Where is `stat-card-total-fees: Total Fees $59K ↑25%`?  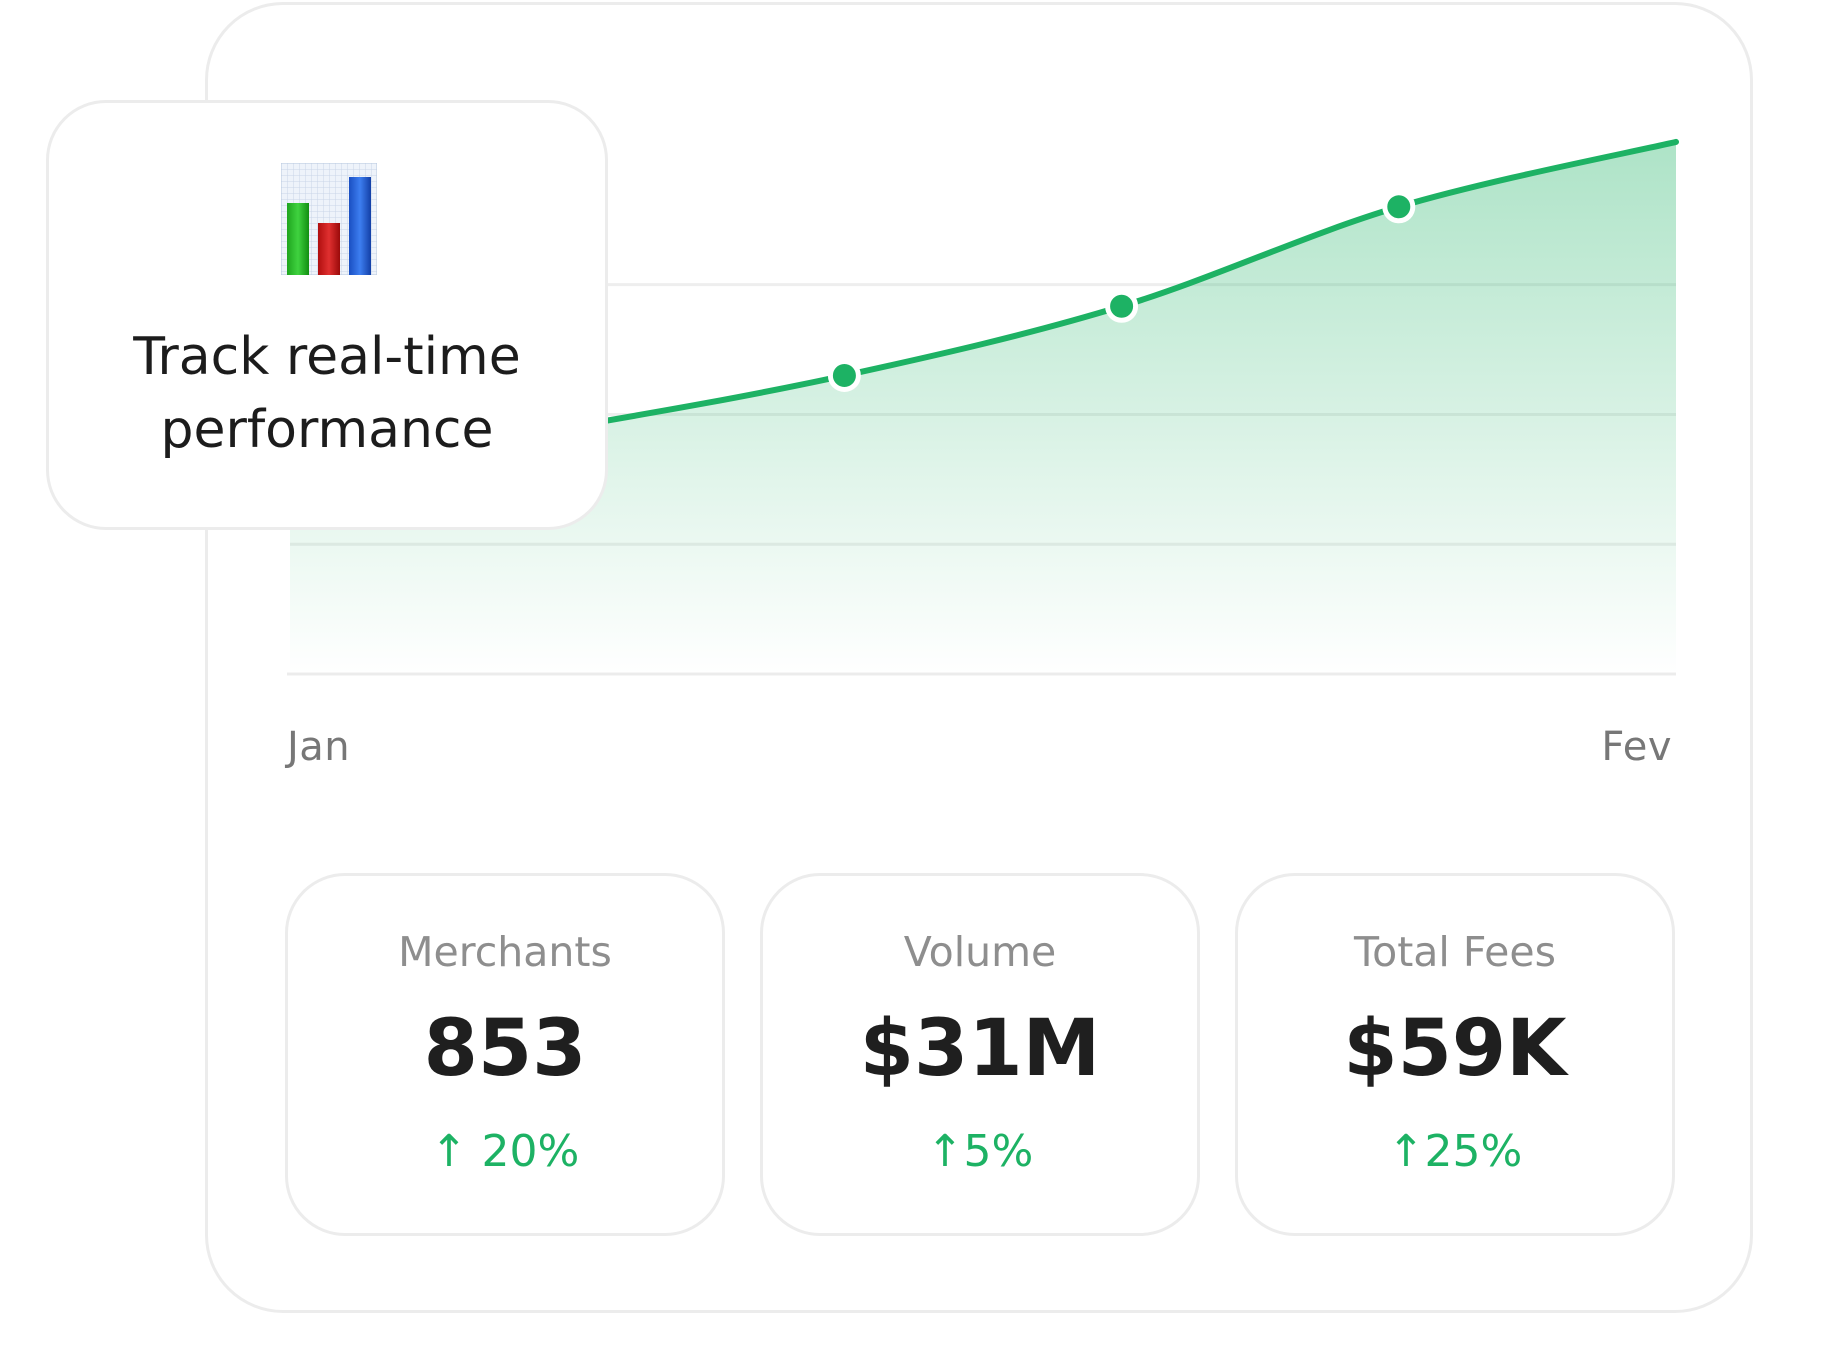 stat-card-total-fees: Total Fees $59K ↑25% is located at coordinates (1455, 1054).